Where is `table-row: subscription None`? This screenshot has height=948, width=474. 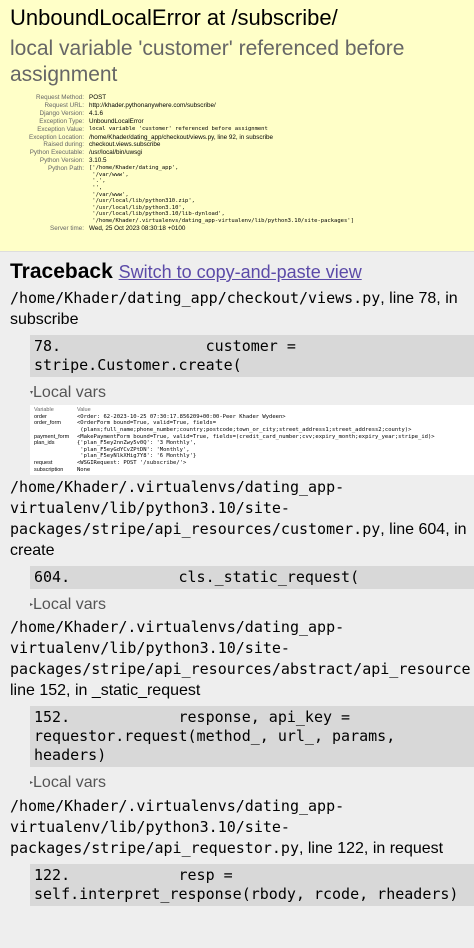 table-row: subscription None is located at coordinates (62, 469).